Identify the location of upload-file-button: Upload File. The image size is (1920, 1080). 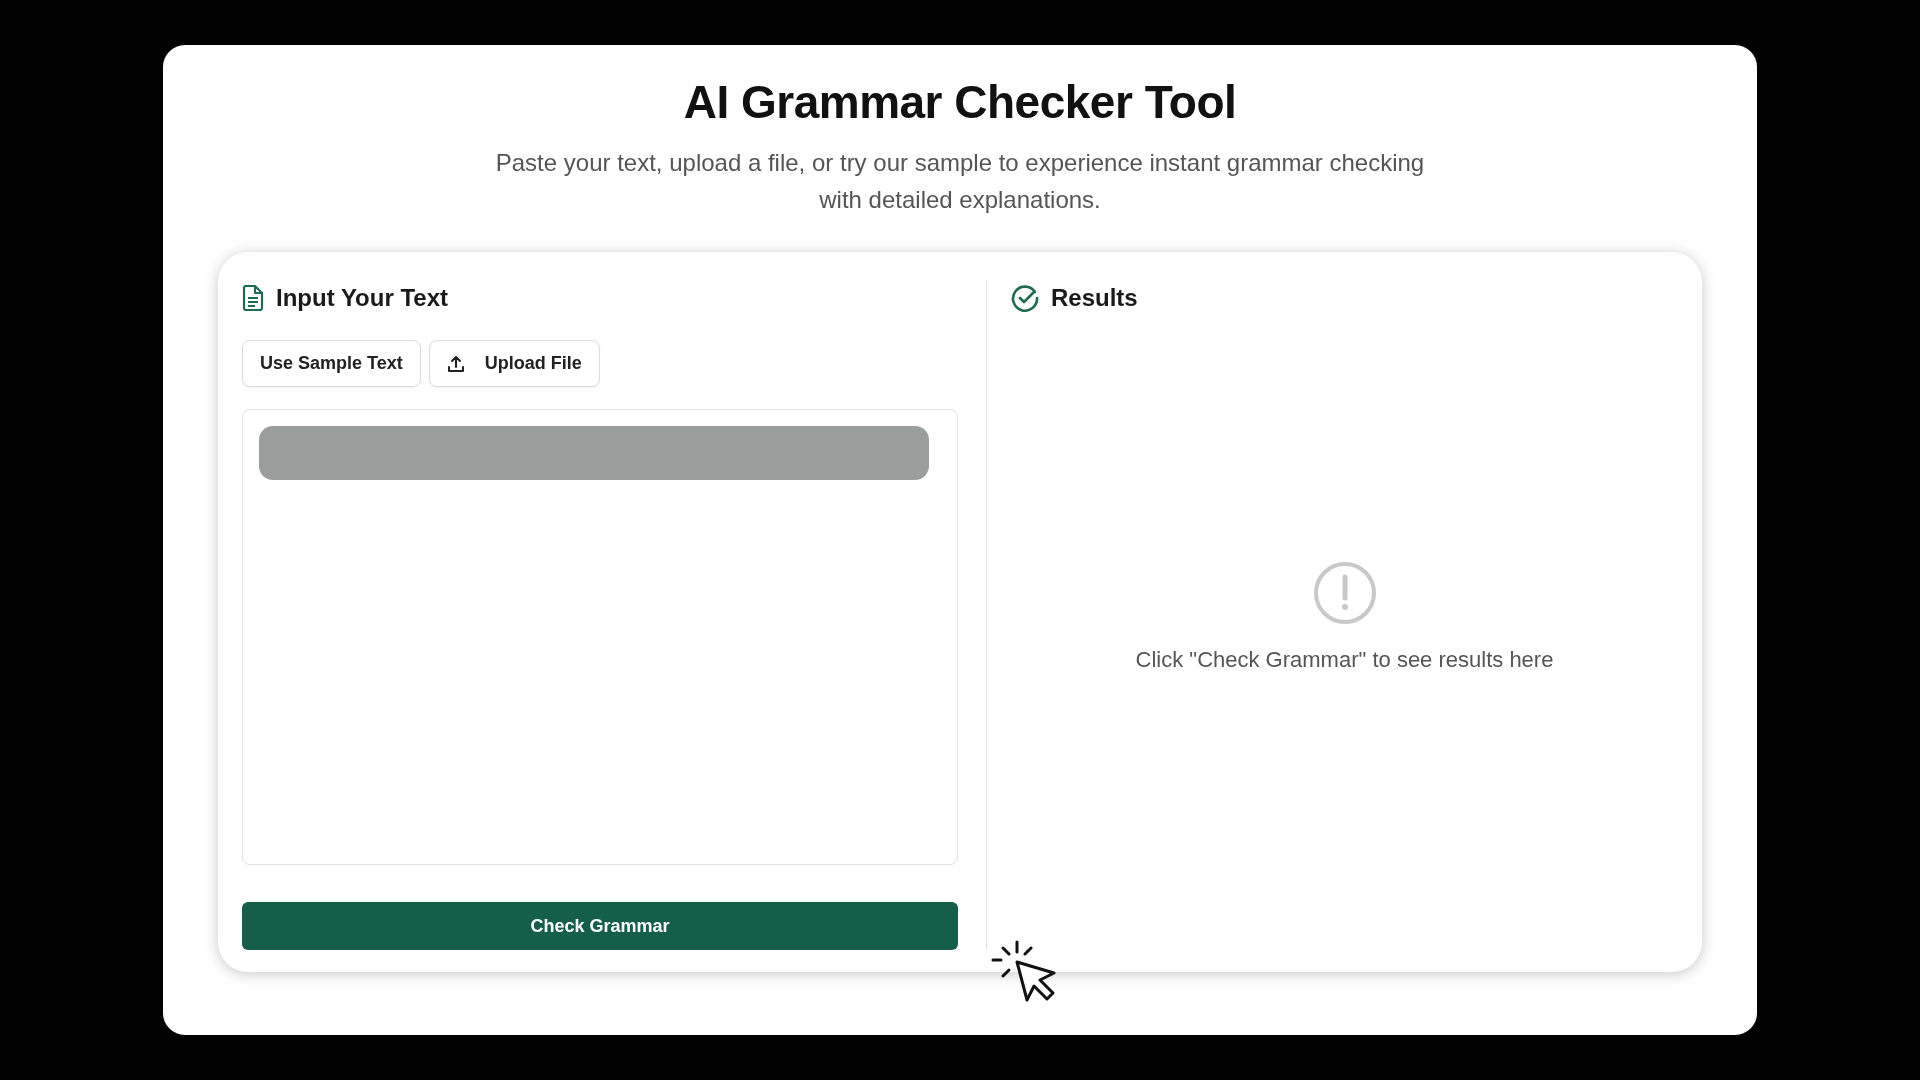
(514, 364).